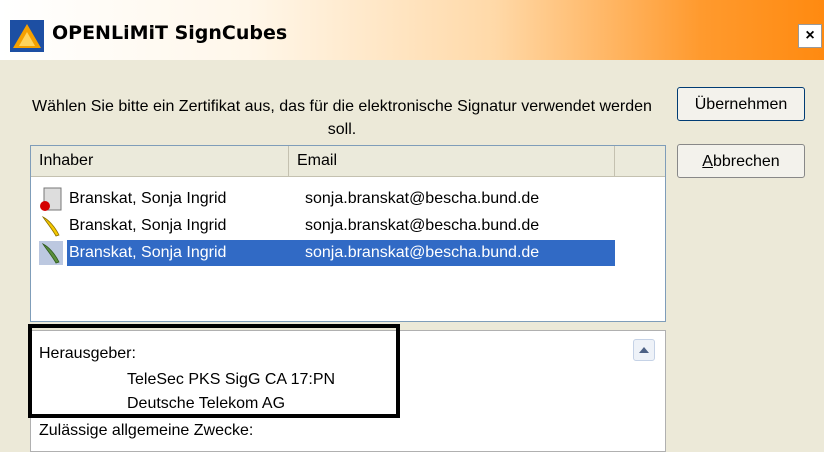 The height and width of the screenshot is (452, 824). I want to click on list-header: Inhaber Email, so click(348, 161).